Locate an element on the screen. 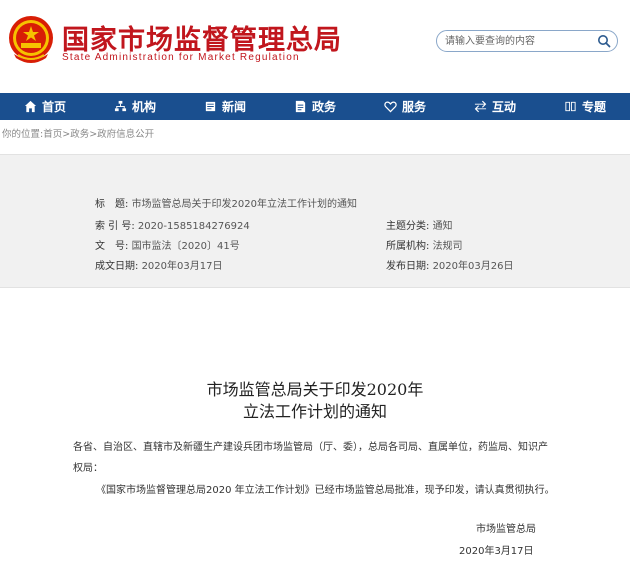  nav-label: 服务 is located at coordinates (413, 107).